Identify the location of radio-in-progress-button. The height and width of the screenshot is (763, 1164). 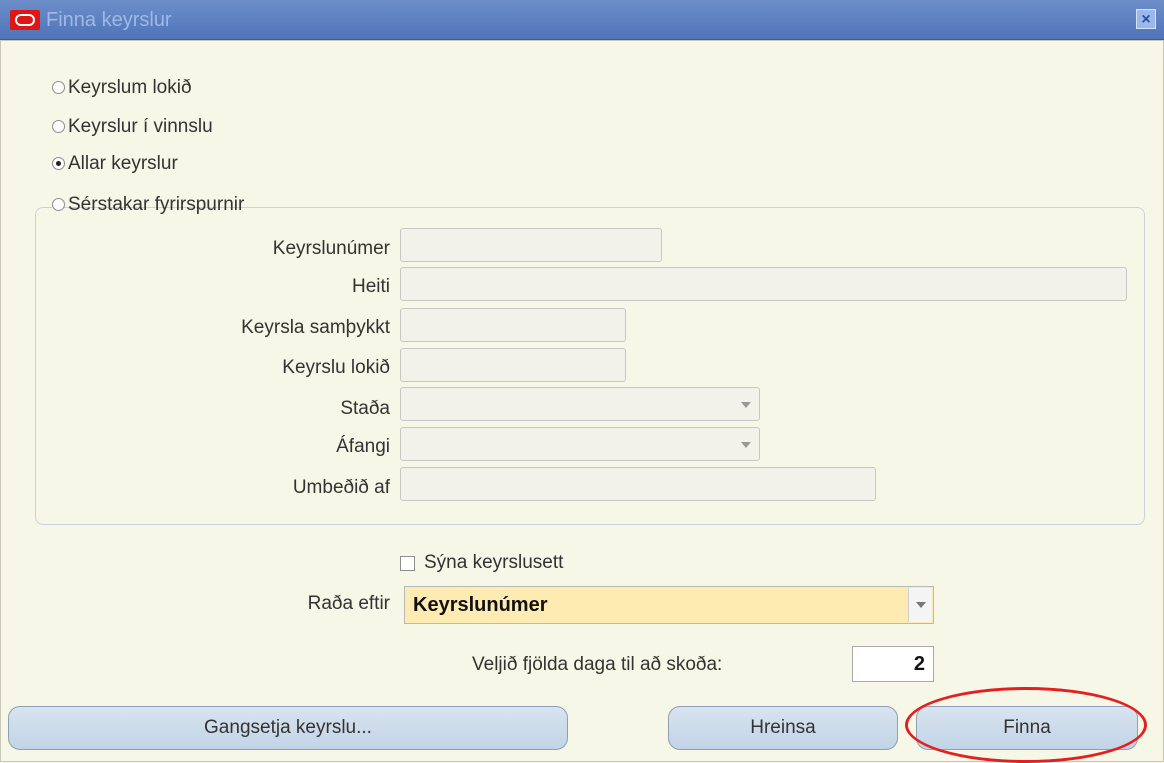
(58, 126).